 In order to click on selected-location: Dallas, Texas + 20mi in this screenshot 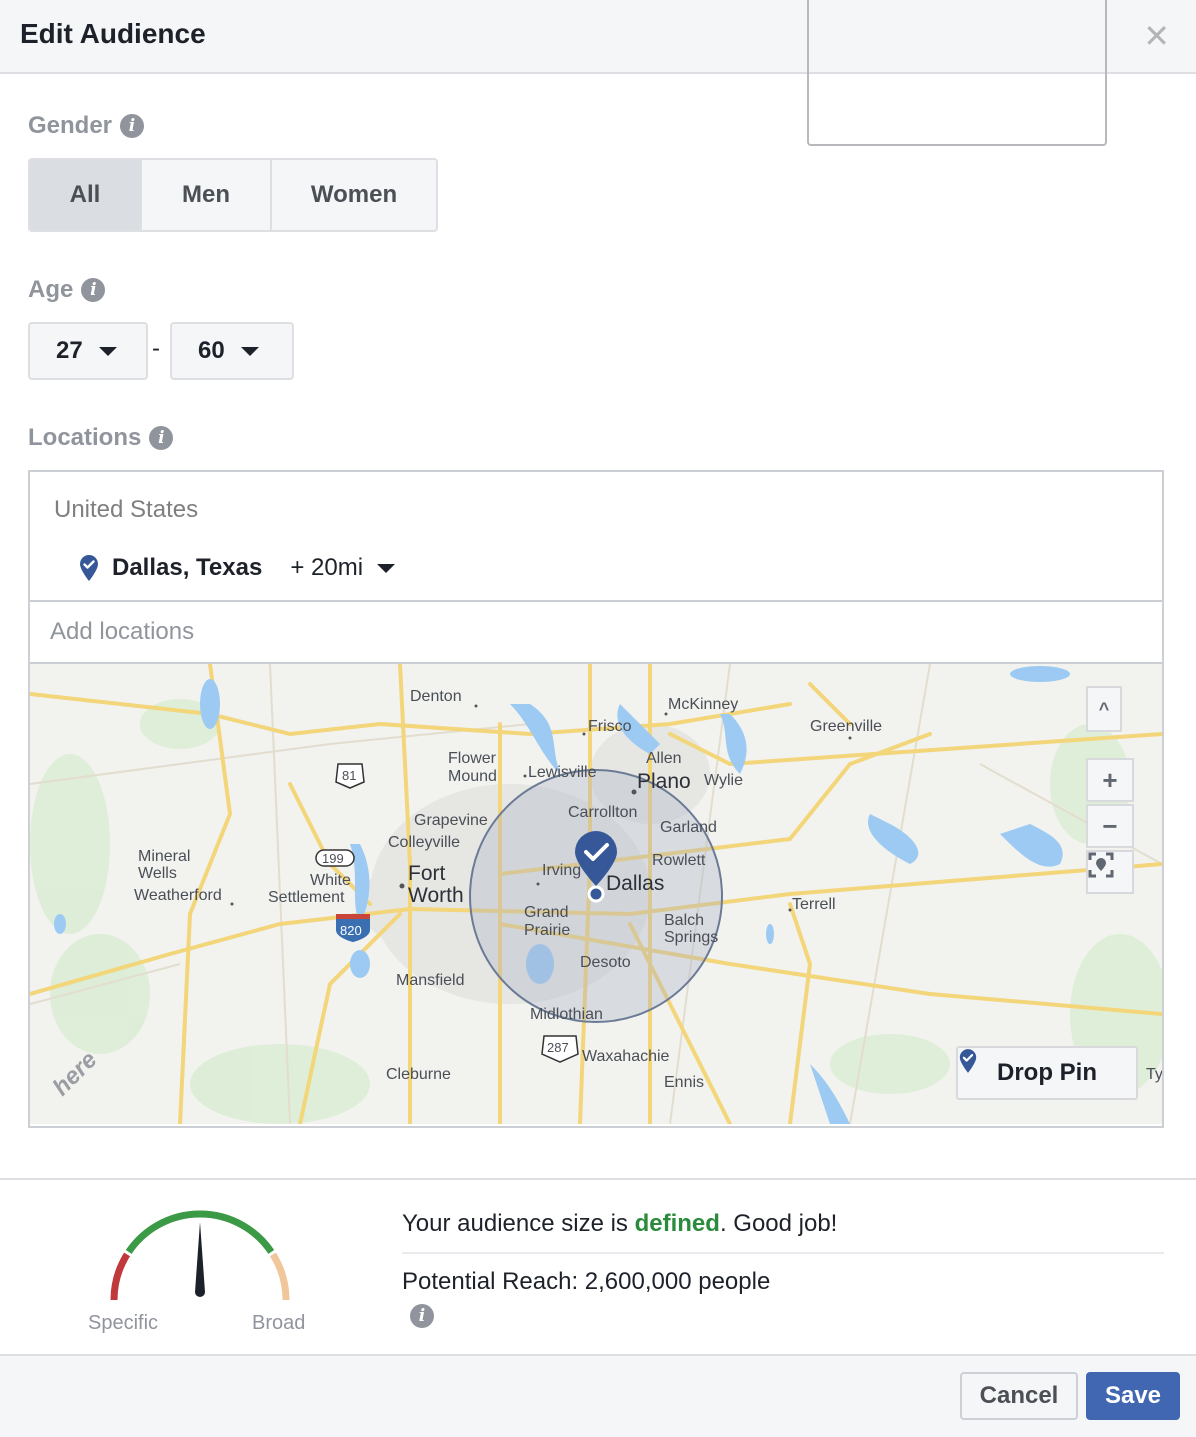, I will do `click(237, 568)`.